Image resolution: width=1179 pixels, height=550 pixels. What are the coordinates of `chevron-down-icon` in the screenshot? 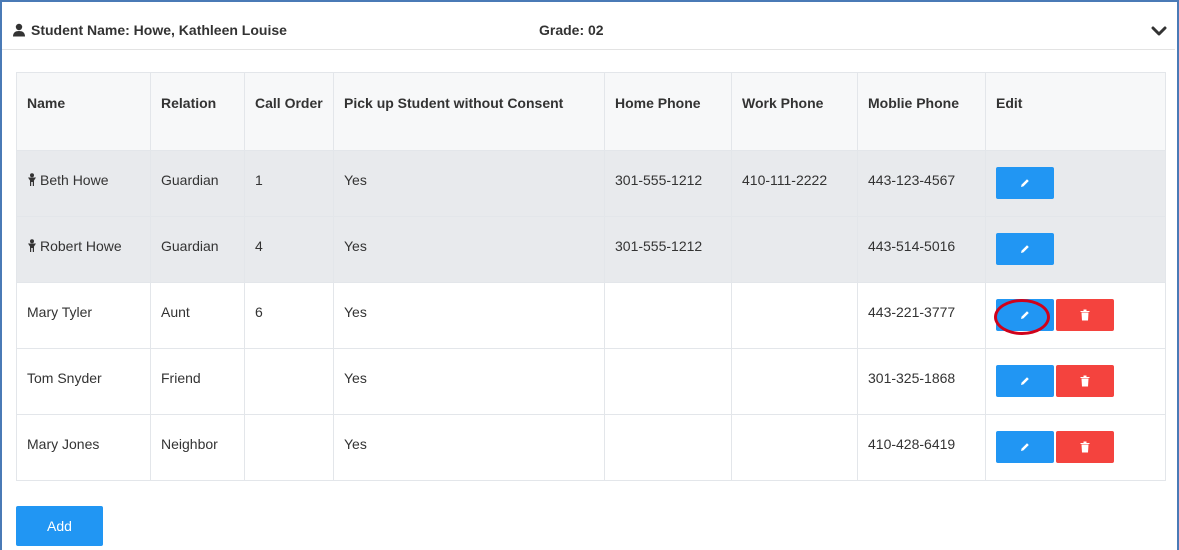 It's located at (1159, 31).